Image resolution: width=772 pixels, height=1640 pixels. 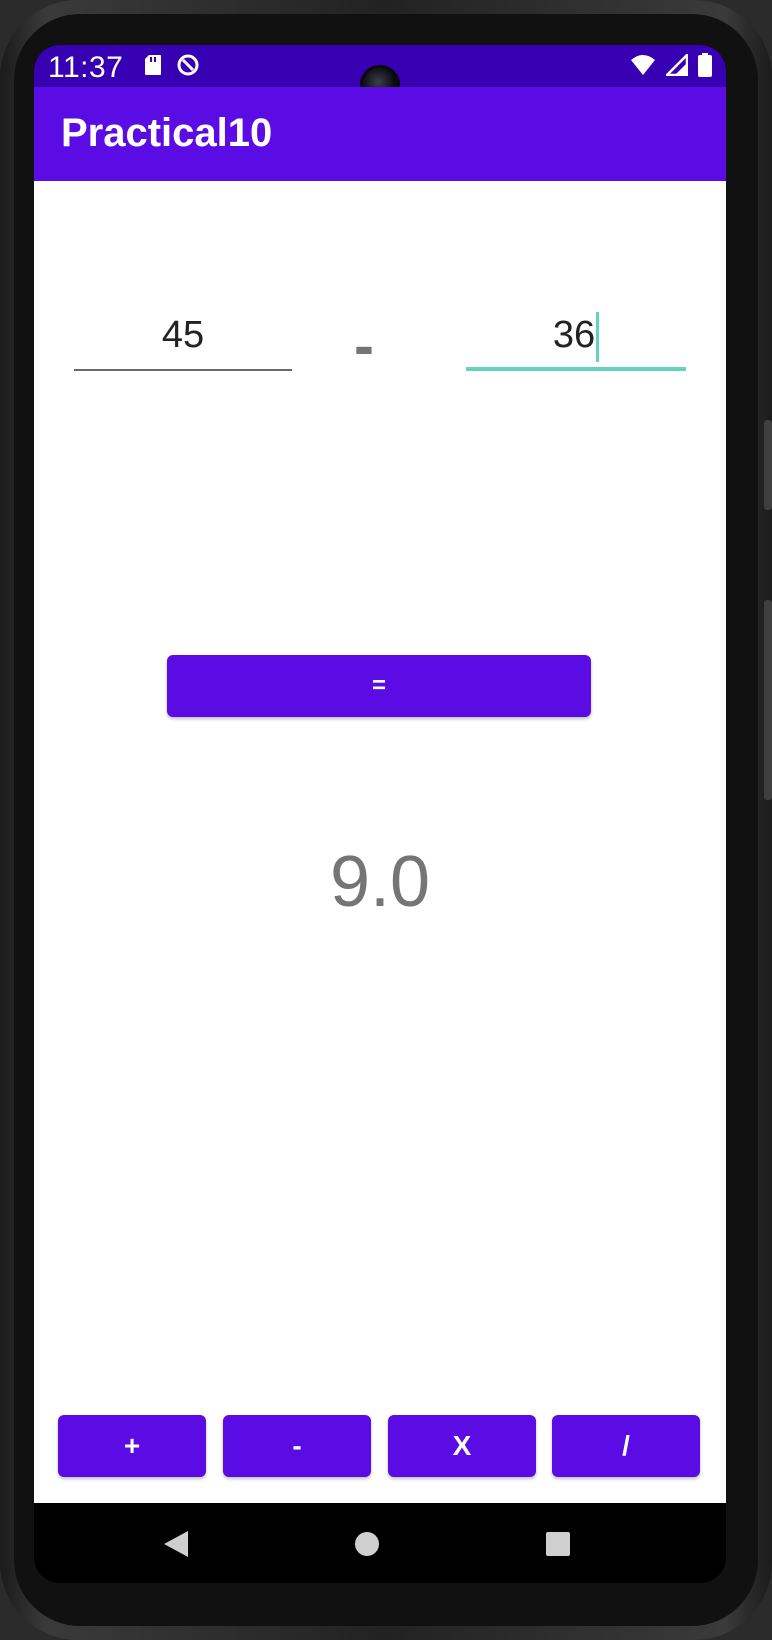 I want to click on multiply-button: X, so click(x=462, y=1446).